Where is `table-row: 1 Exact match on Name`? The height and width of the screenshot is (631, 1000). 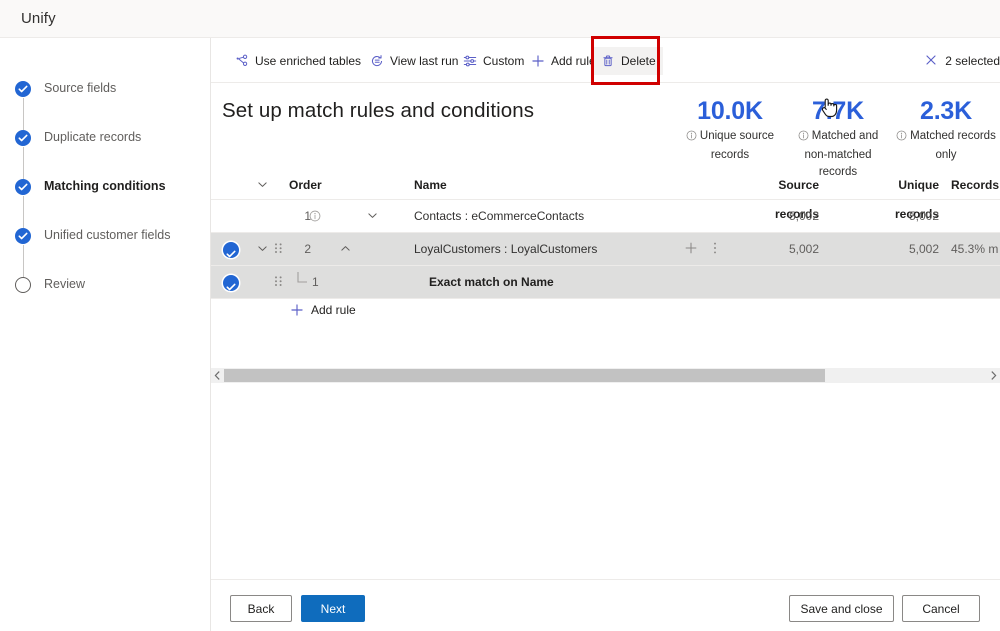 table-row: 1 Exact match on Name is located at coordinates (605, 282).